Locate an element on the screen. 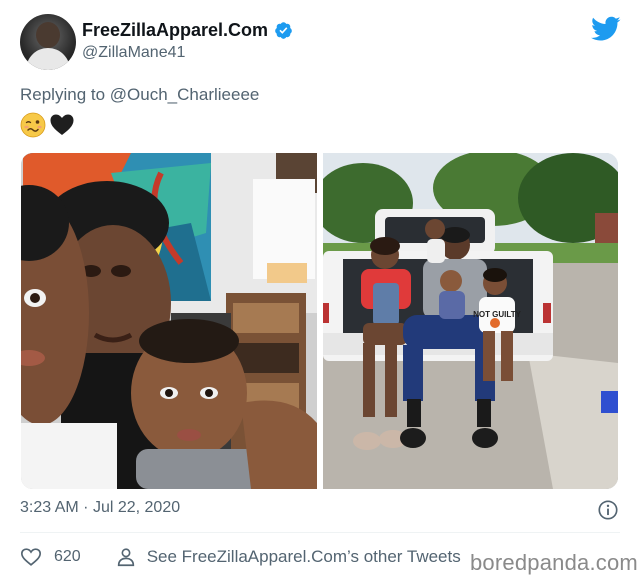 The height and width of the screenshot is (583, 640). watermark: boredpanda.com is located at coordinates (554, 562).